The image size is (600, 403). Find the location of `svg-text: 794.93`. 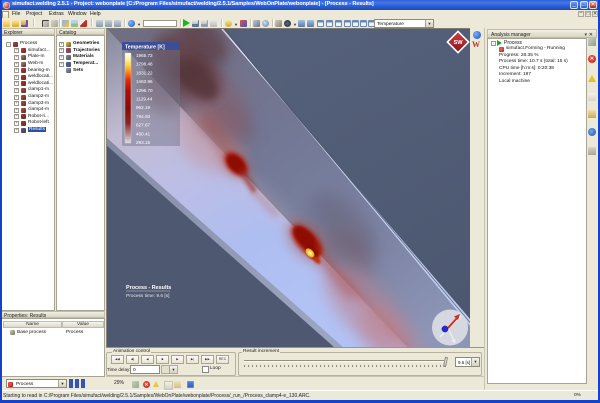

svg-text: 794.93 is located at coordinates (143, 116).